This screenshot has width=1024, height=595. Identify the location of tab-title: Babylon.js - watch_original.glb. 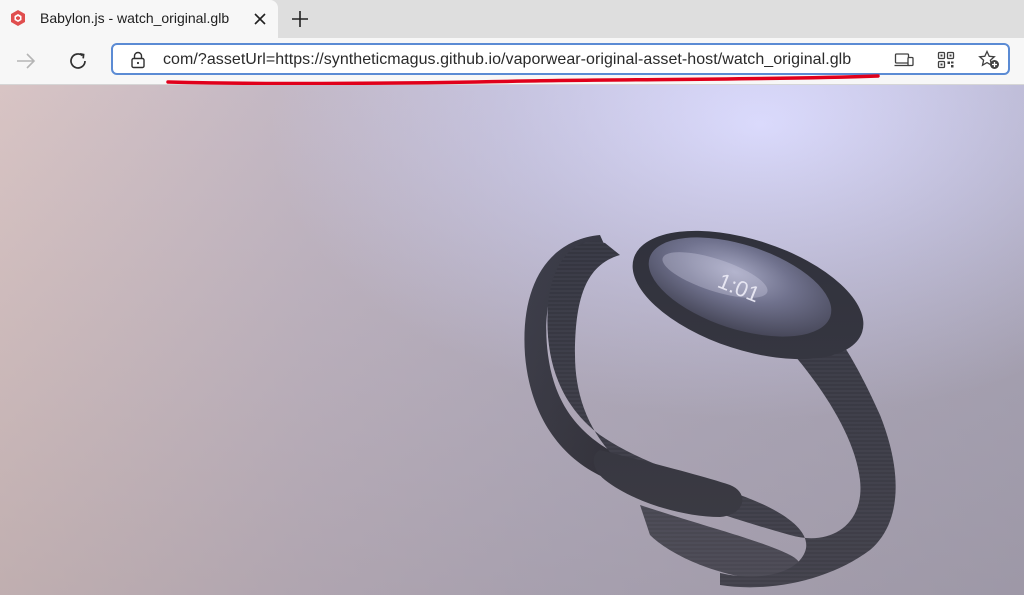
(135, 18).